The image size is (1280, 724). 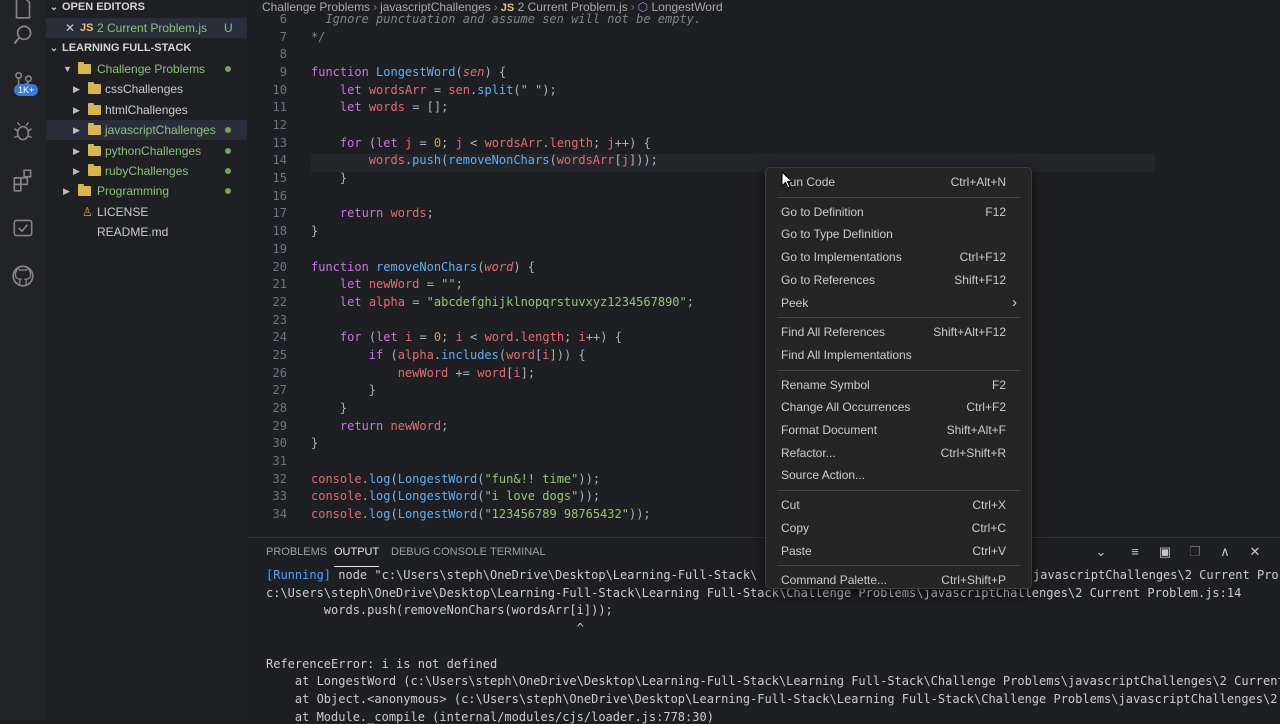 What do you see at coordinates (119, 48) in the screenshot?
I see `workspace-header: ⌄ LEARNING FULL-STACK` at bounding box center [119, 48].